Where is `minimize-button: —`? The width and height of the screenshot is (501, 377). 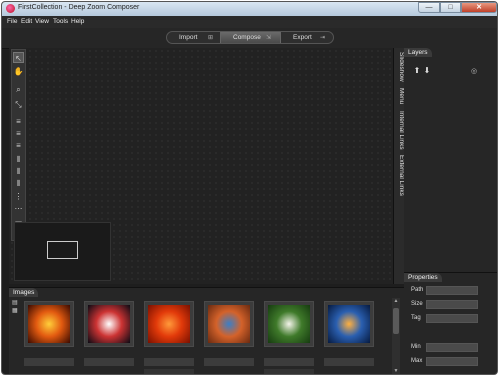
minimize-button: — is located at coordinates (429, 7).